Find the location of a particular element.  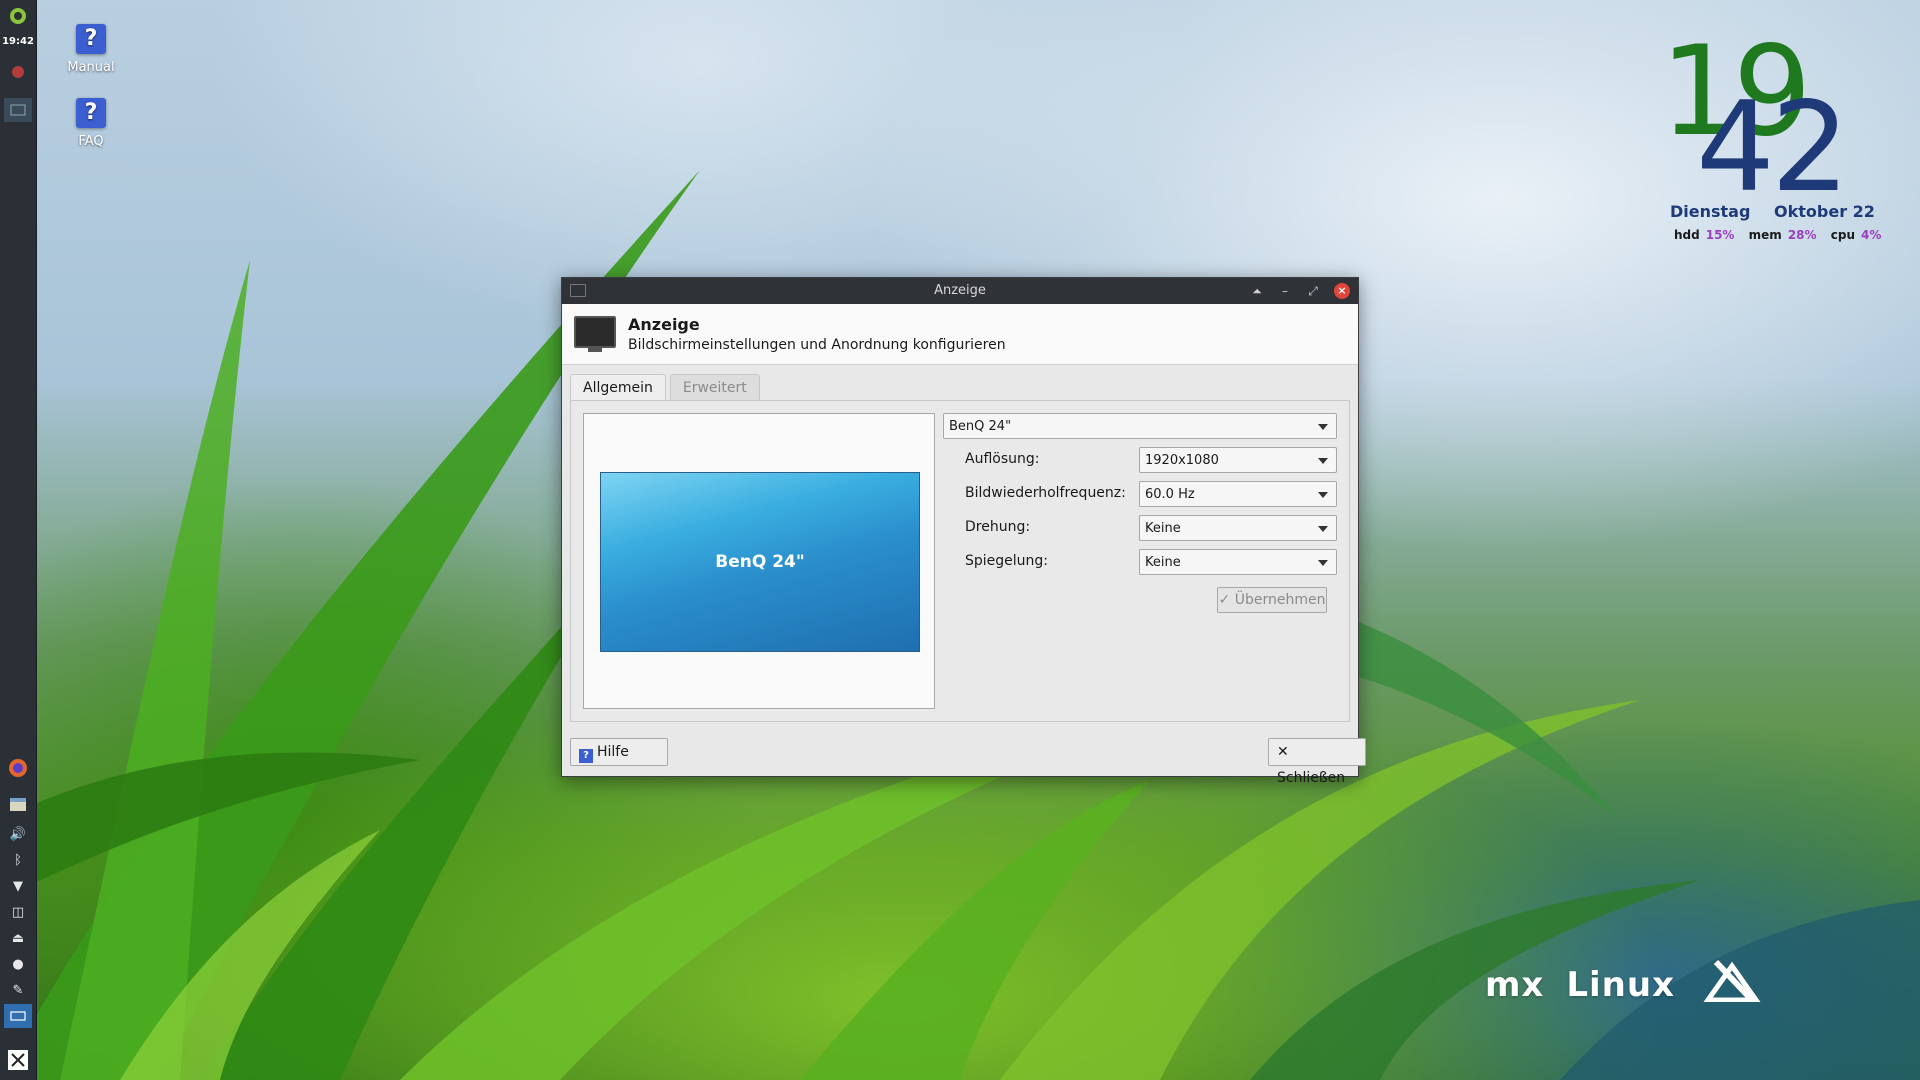

power-icon: ● is located at coordinates (18, 964).